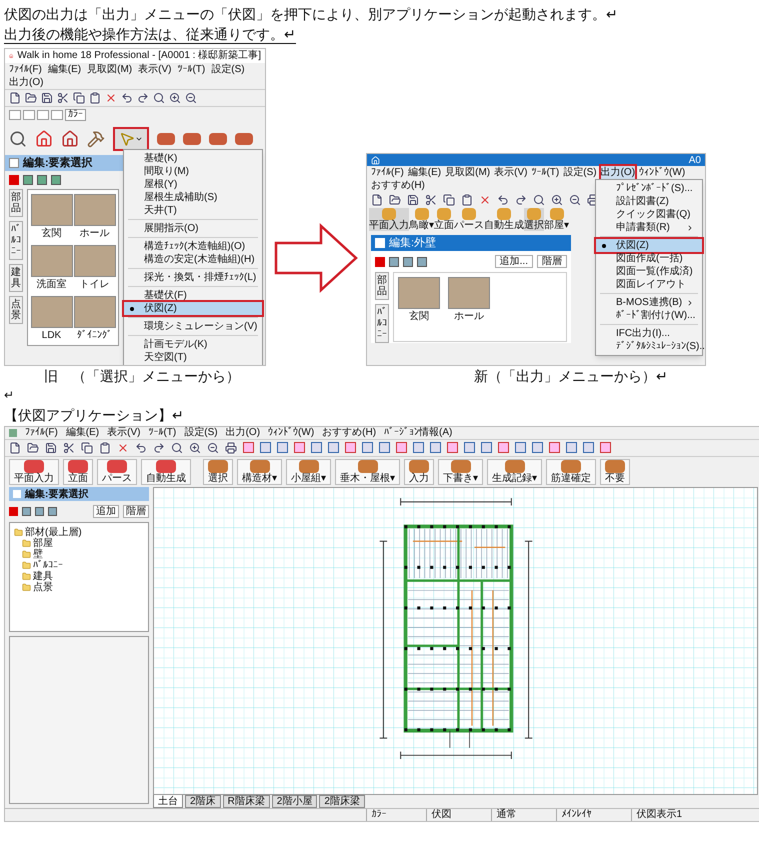 The image size is (759, 857). I want to click on search-icon, so click(539, 200).